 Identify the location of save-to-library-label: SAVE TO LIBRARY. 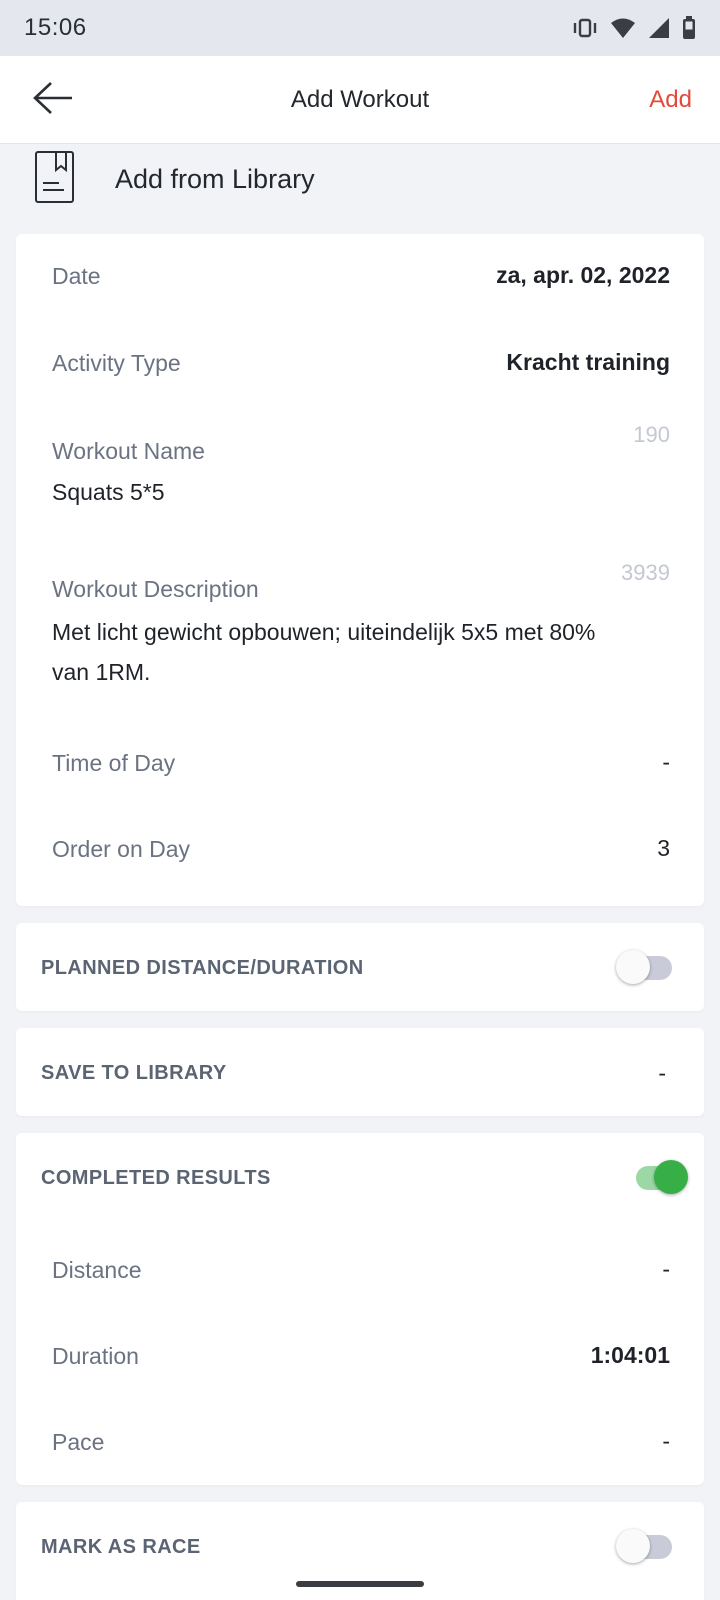
(134, 1073).